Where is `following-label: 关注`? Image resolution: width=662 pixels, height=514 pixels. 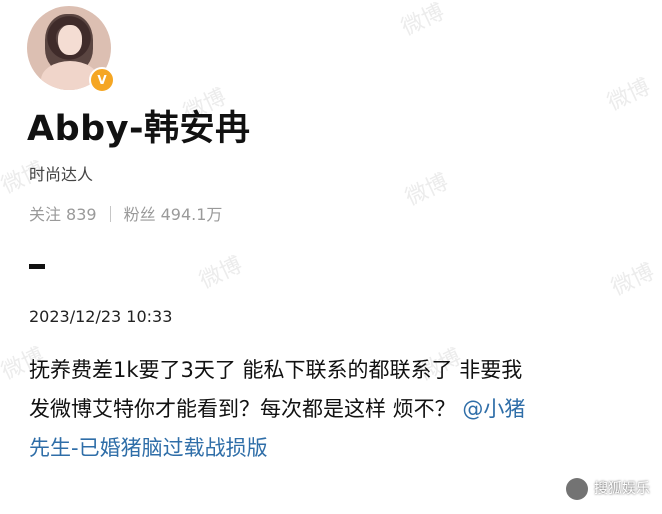 following-label: 关注 is located at coordinates (45, 214).